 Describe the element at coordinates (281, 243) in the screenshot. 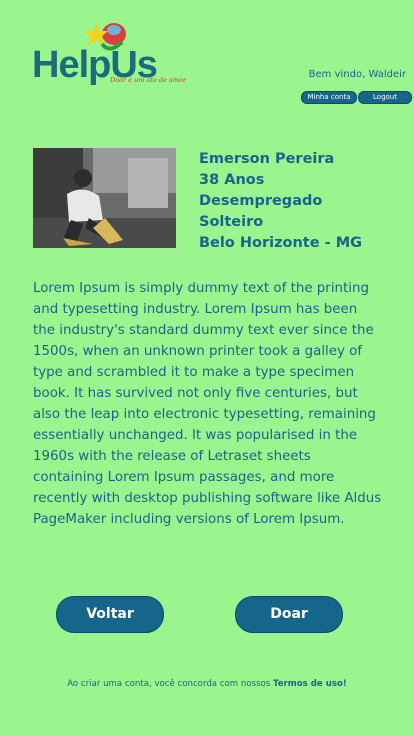

I see `profile-location: Belo Horizonte - MG` at that location.